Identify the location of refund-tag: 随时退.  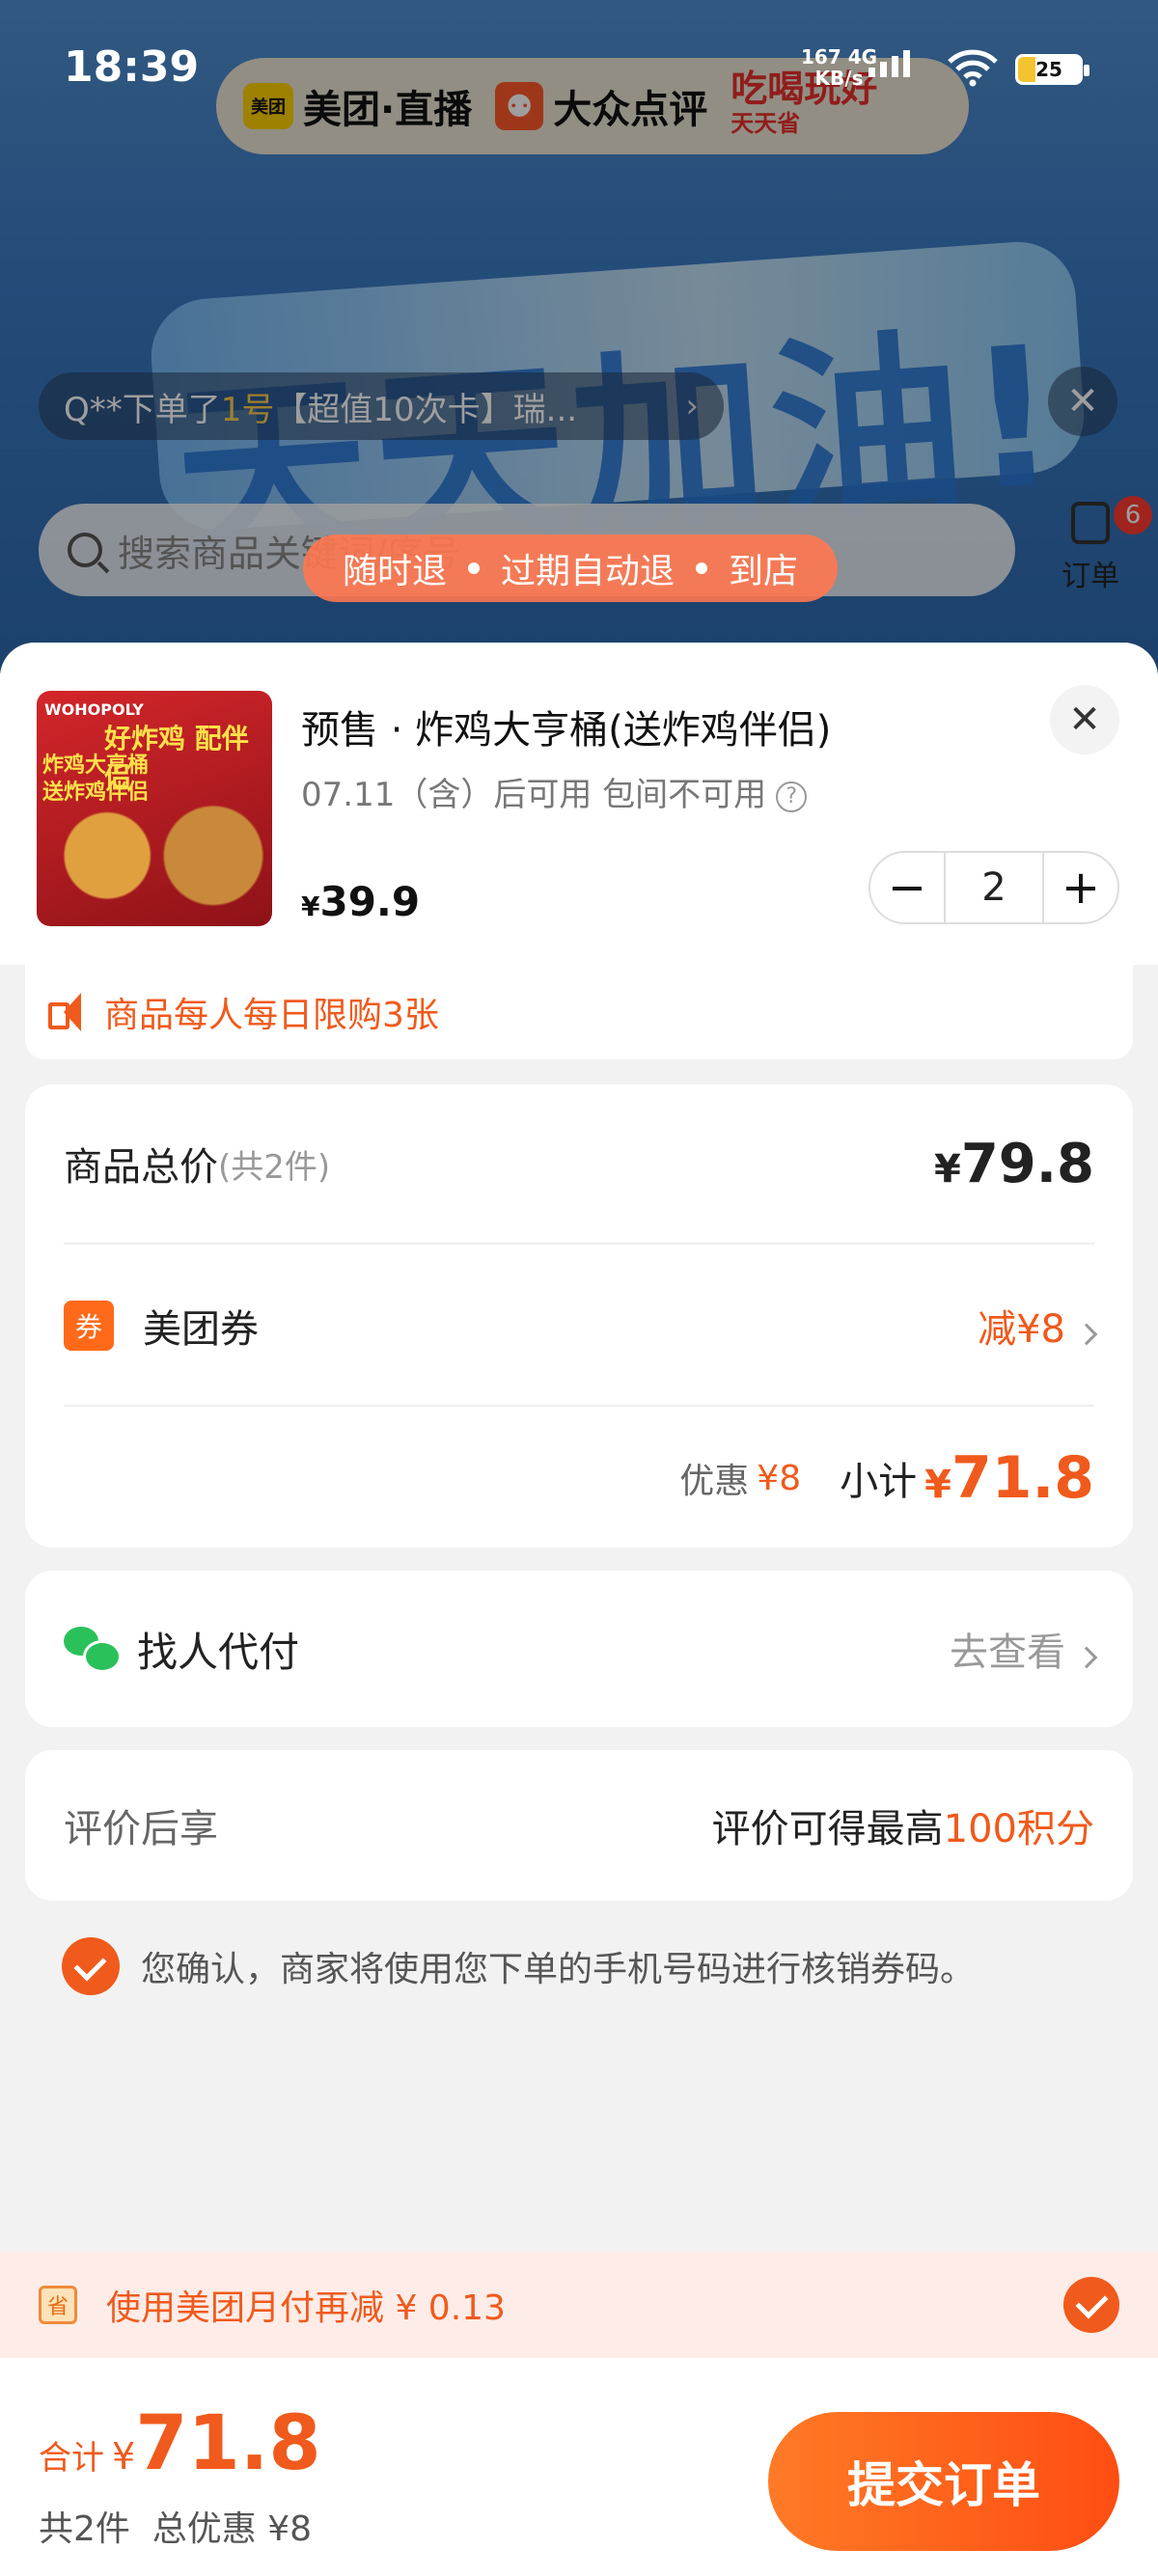
(394, 571).